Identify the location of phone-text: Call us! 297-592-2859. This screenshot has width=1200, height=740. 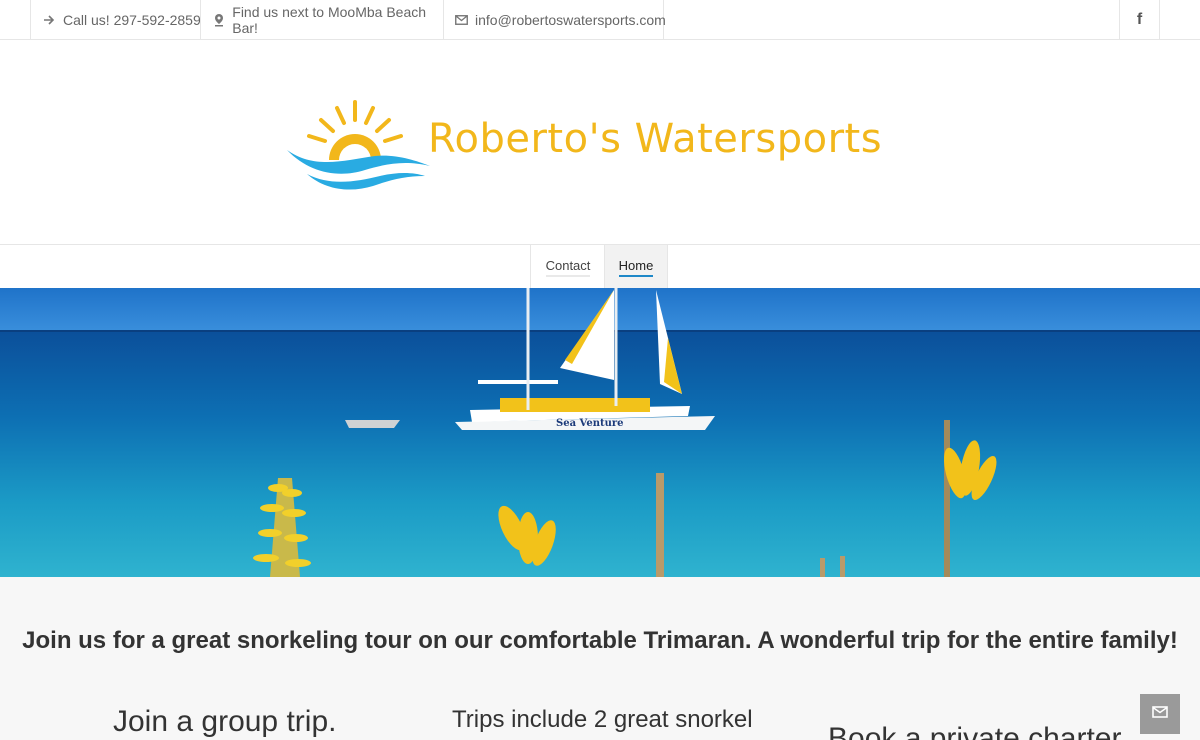
(132, 20).